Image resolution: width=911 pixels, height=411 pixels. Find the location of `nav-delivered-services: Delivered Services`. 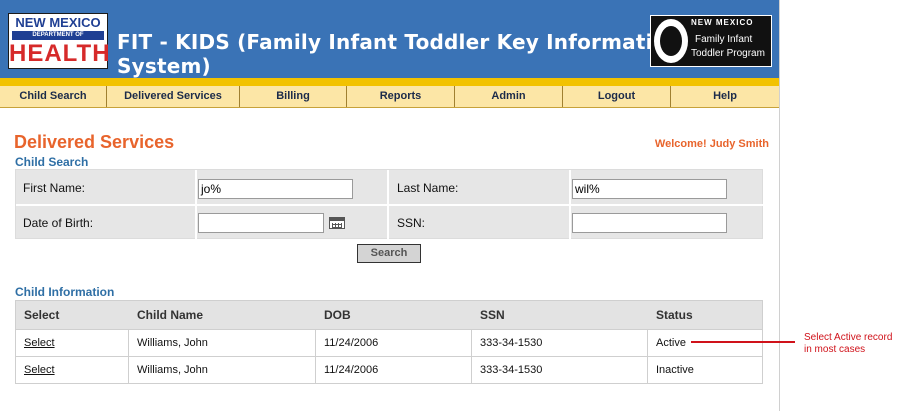

nav-delivered-services: Delivered Services is located at coordinates (173, 96).